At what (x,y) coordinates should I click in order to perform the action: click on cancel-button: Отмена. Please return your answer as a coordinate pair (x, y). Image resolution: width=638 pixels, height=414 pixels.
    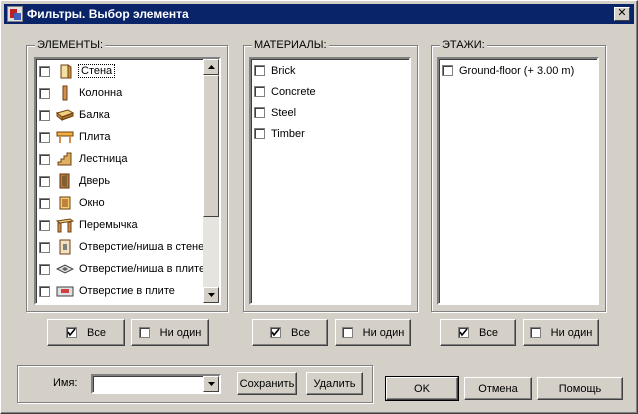
    Looking at the image, I should click on (498, 388).